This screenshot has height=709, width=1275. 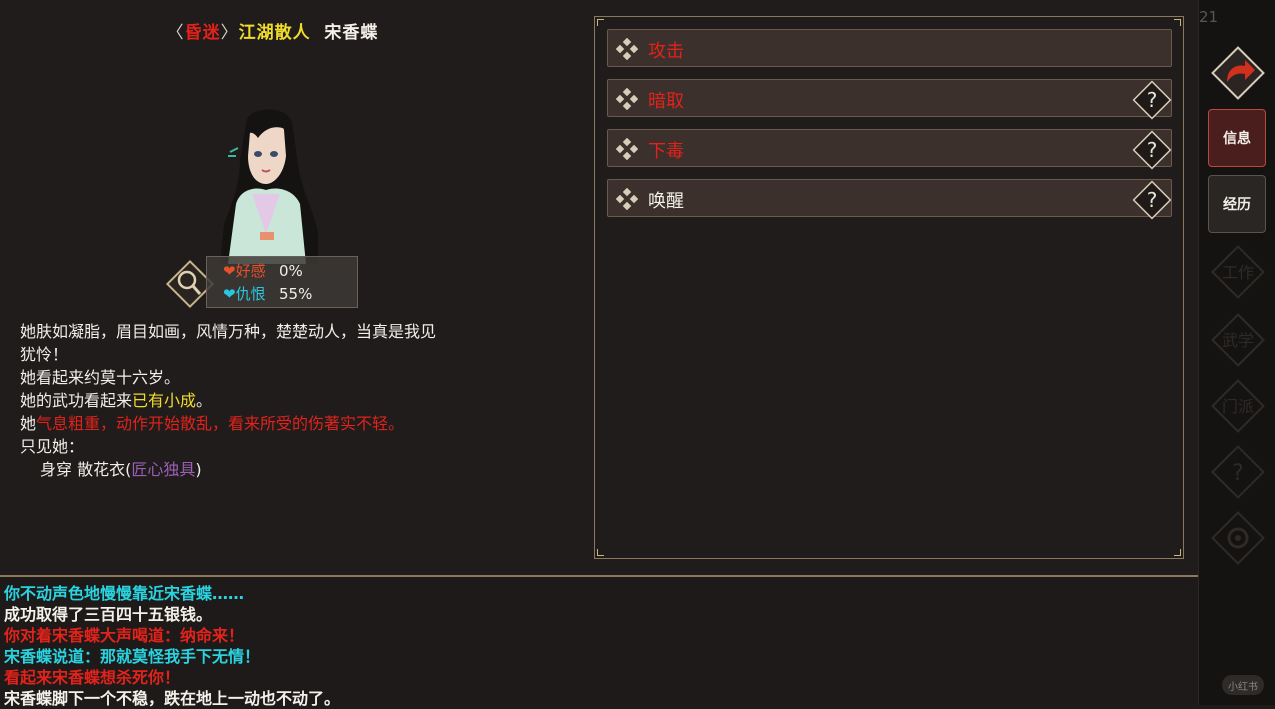 I want to click on action-label: 攻击, so click(x=666, y=51).